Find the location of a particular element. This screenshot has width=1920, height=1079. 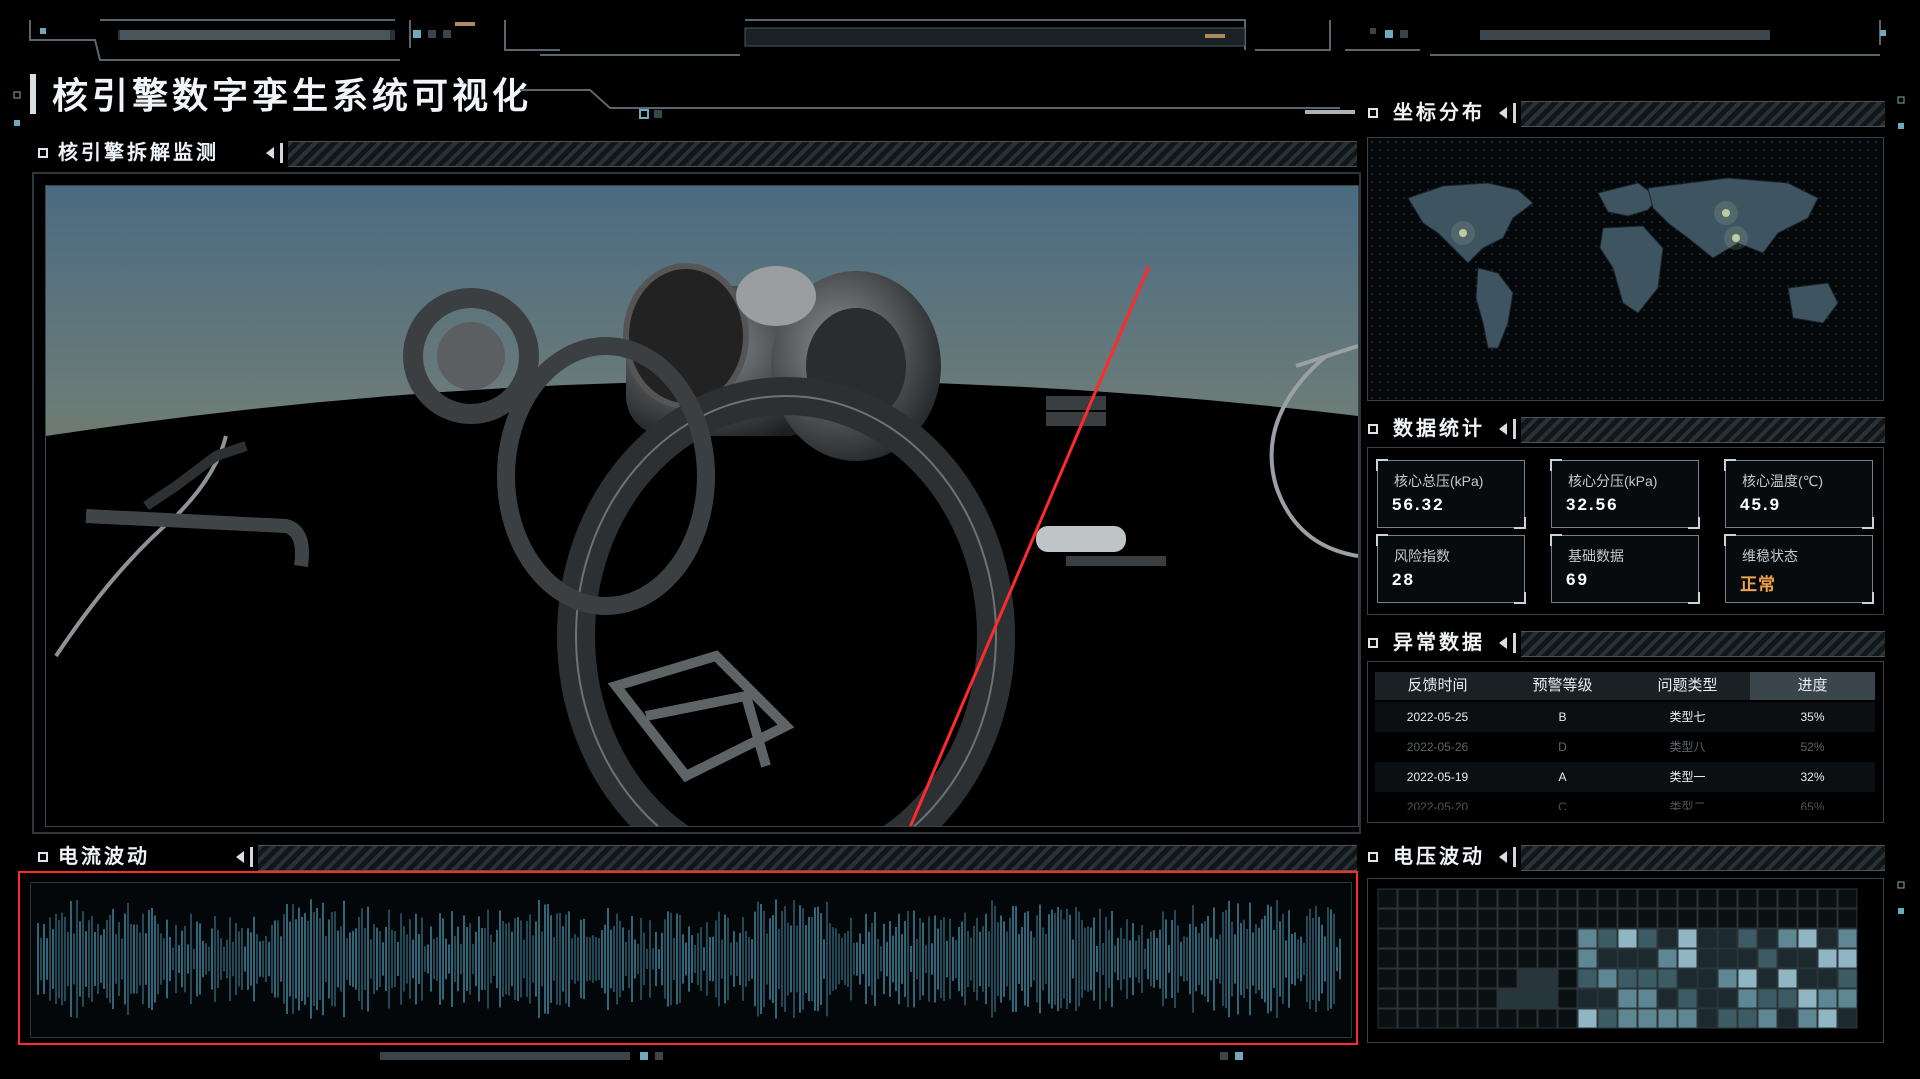

column-header-active: 进度 is located at coordinates (1812, 686).